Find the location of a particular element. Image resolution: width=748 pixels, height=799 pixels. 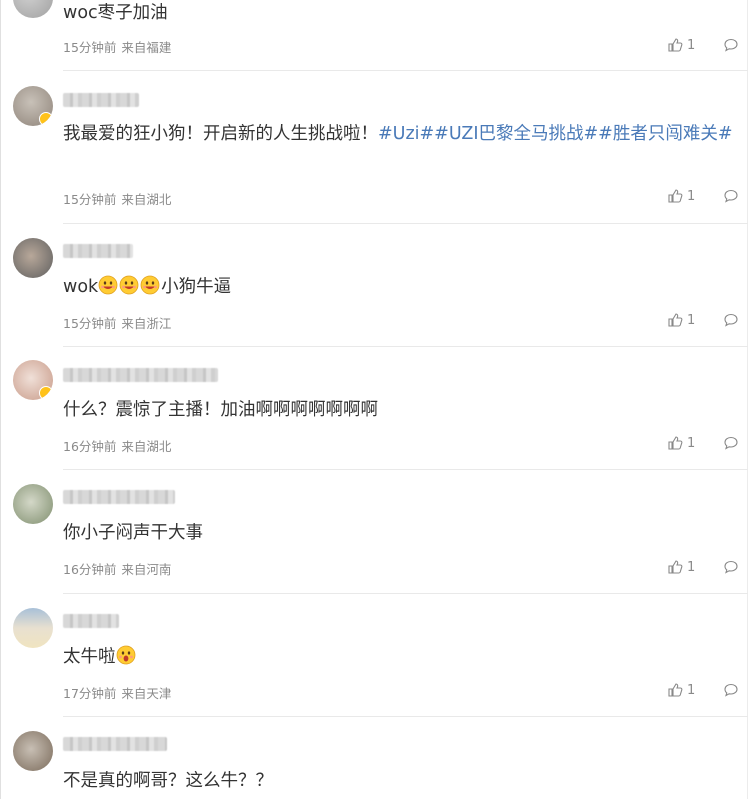

comment-meta: 16分钟前 来自河南 is located at coordinates (117, 568).